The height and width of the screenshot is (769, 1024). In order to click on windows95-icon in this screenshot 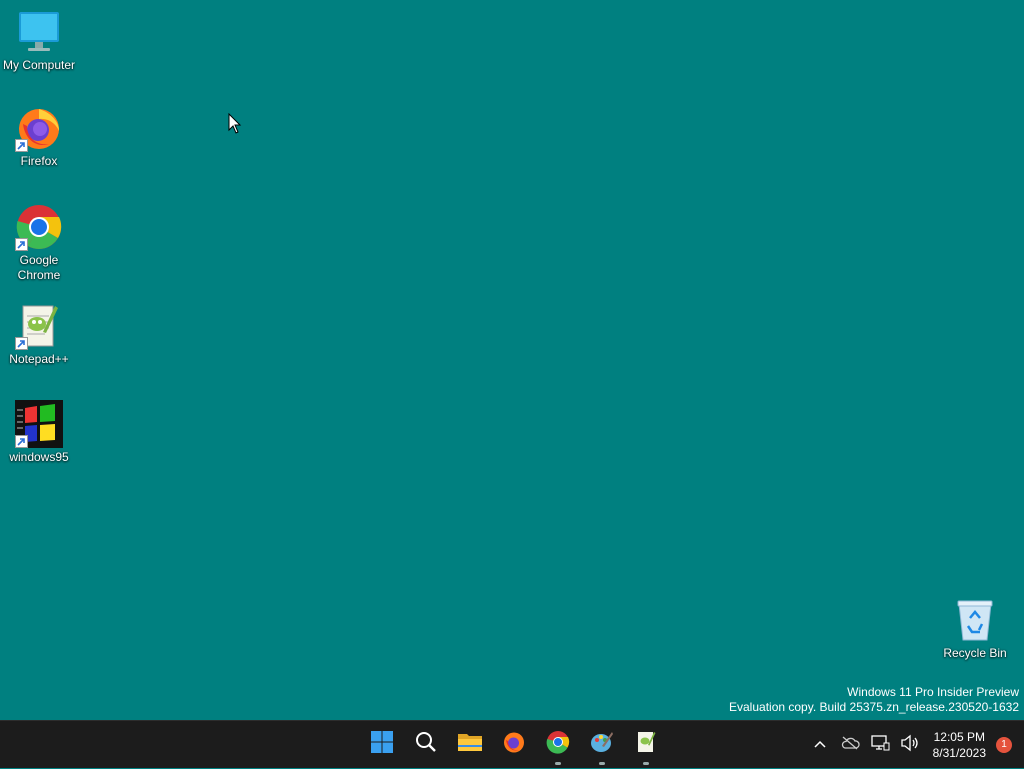, I will do `click(39, 424)`.